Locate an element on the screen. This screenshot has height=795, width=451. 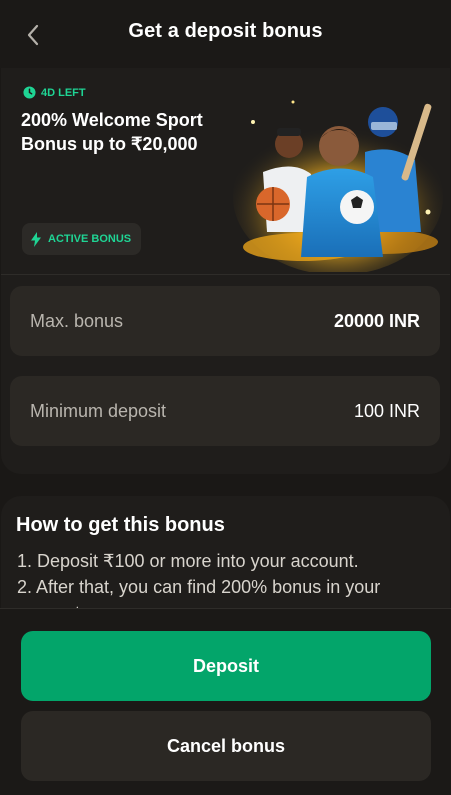
minimum-deposit-label: Minimum deposit is located at coordinates (98, 410).